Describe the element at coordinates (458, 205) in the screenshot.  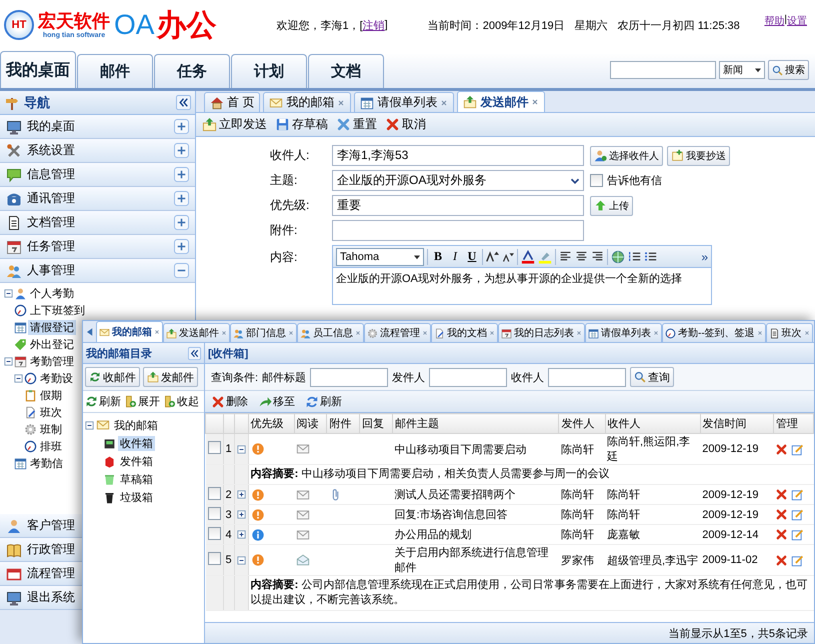
I see `priority-field: 重要` at that location.